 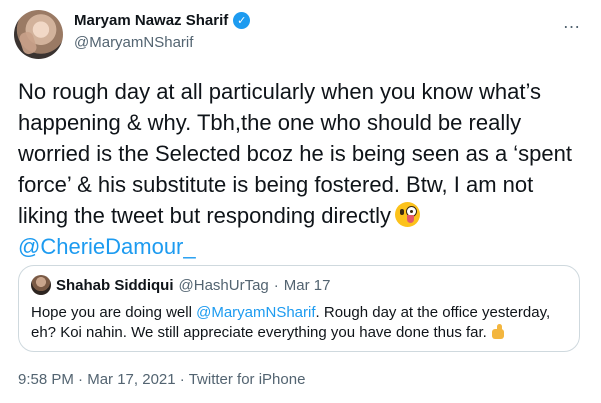 What do you see at coordinates (223, 285) in the screenshot?
I see `quoted-author-handle: @HashUrTag` at bounding box center [223, 285].